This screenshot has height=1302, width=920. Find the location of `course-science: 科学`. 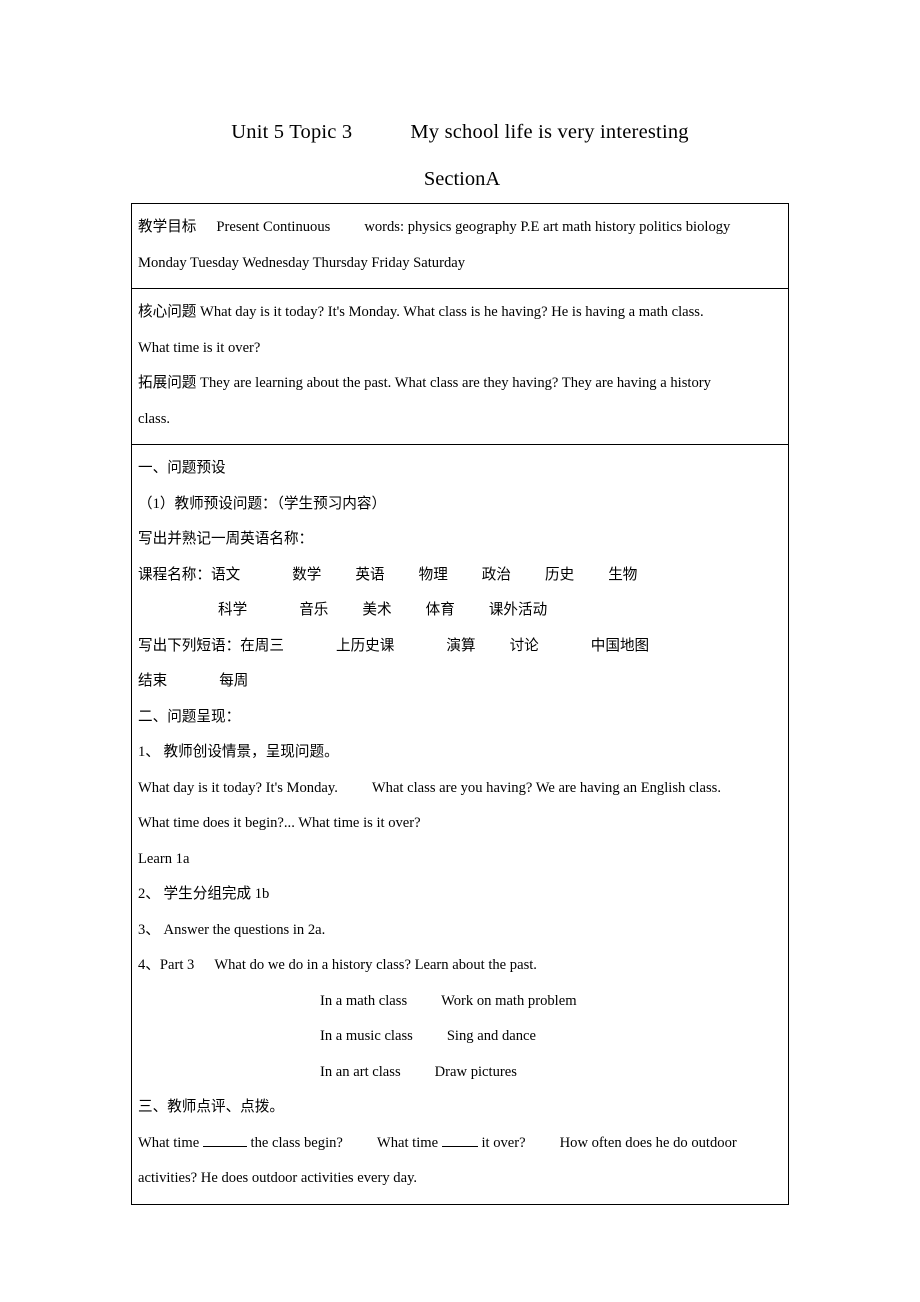

course-science: 科学 is located at coordinates (233, 610).